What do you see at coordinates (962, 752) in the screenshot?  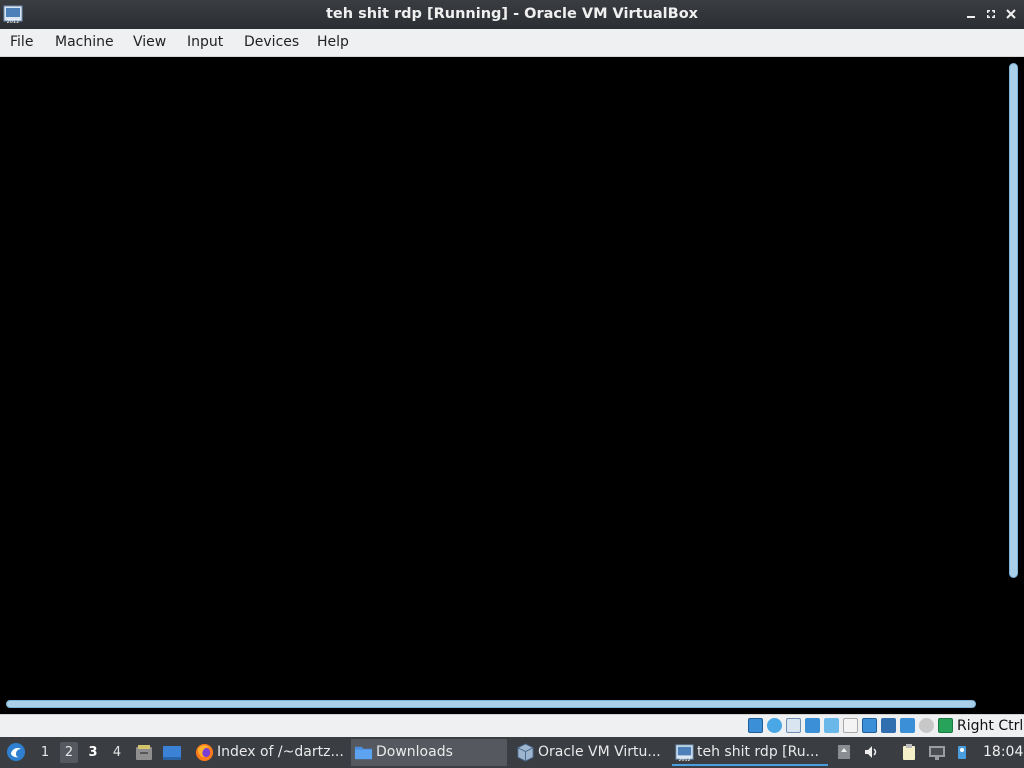 I see `update-notifier-icon` at bounding box center [962, 752].